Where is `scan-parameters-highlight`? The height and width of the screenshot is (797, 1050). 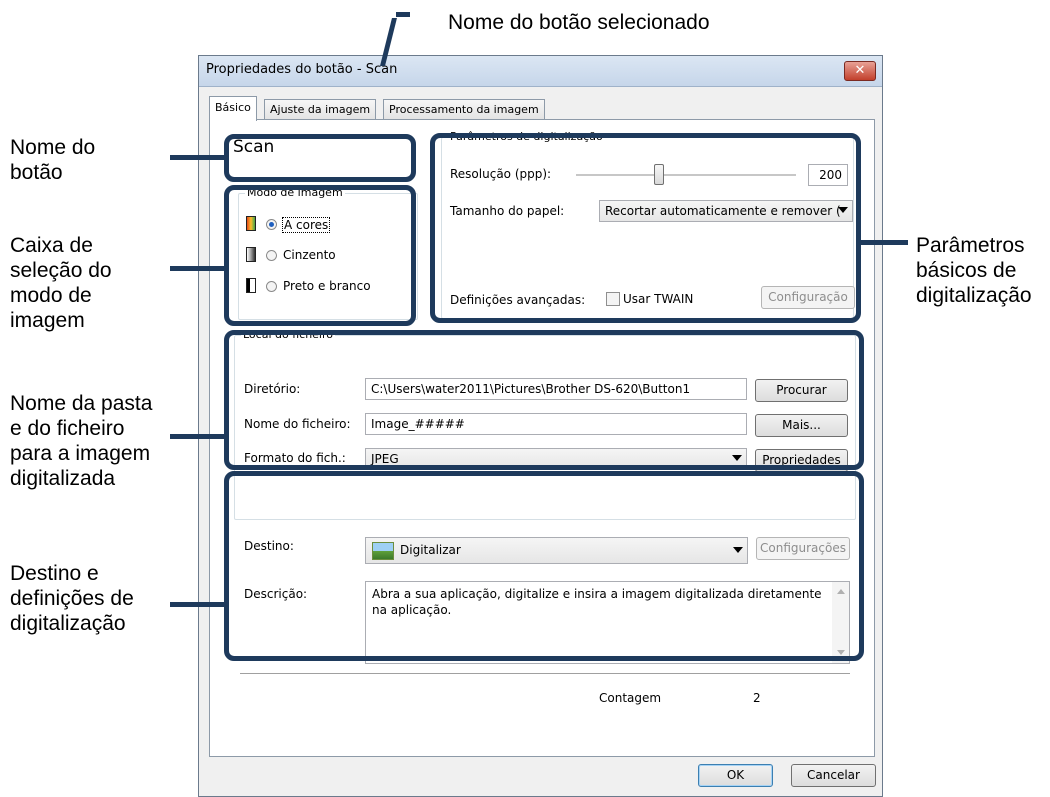
scan-parameters-highlight is located at coordinates (645, 228).